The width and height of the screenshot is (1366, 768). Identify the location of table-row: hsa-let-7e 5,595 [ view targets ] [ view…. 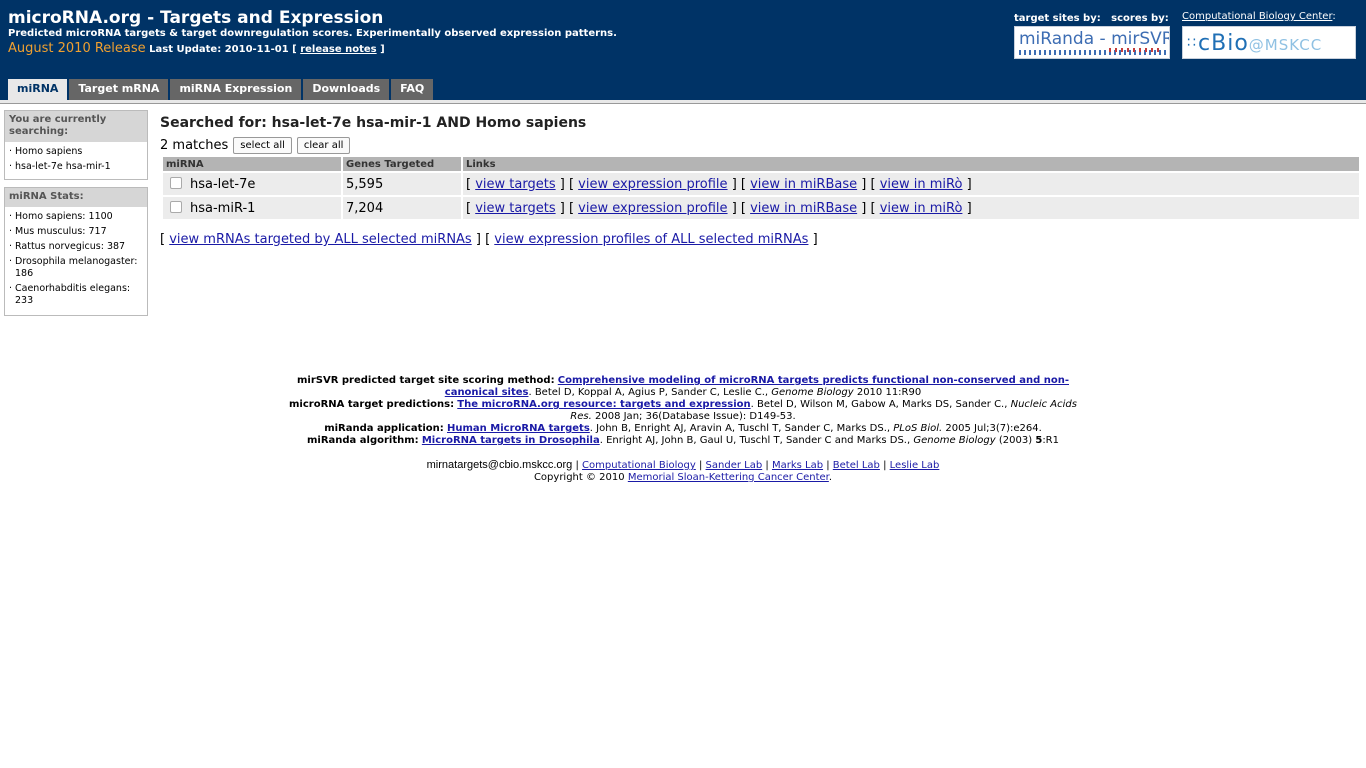
(761, 184).